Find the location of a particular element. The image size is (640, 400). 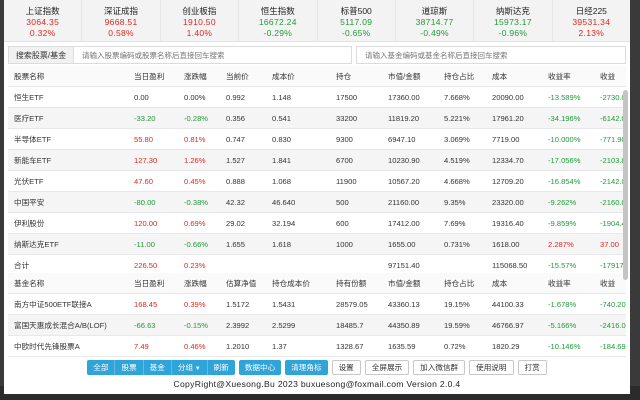

index-item: 道琼斯 38714.77 -0.49% is located at coordinates (435, 20).